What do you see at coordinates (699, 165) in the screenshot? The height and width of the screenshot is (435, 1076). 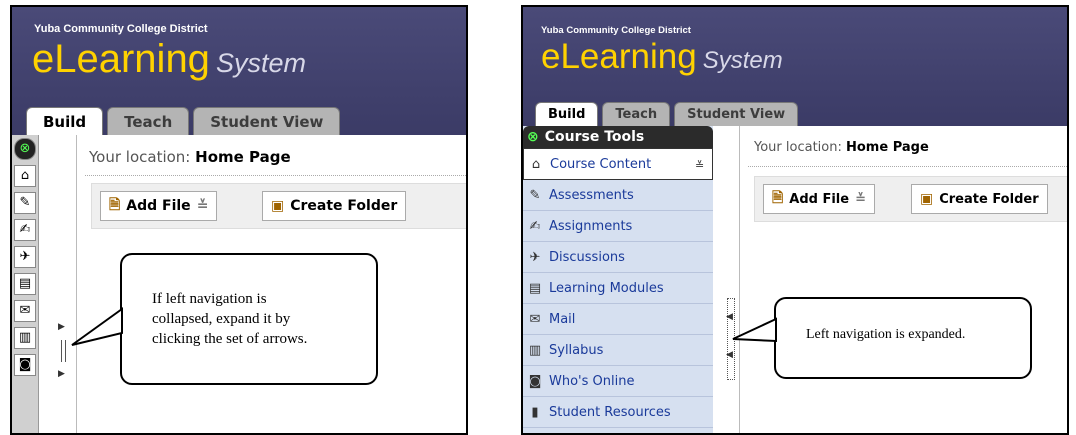 I see `chevron-down-icon: ≚` at bounding box center [699, 165].